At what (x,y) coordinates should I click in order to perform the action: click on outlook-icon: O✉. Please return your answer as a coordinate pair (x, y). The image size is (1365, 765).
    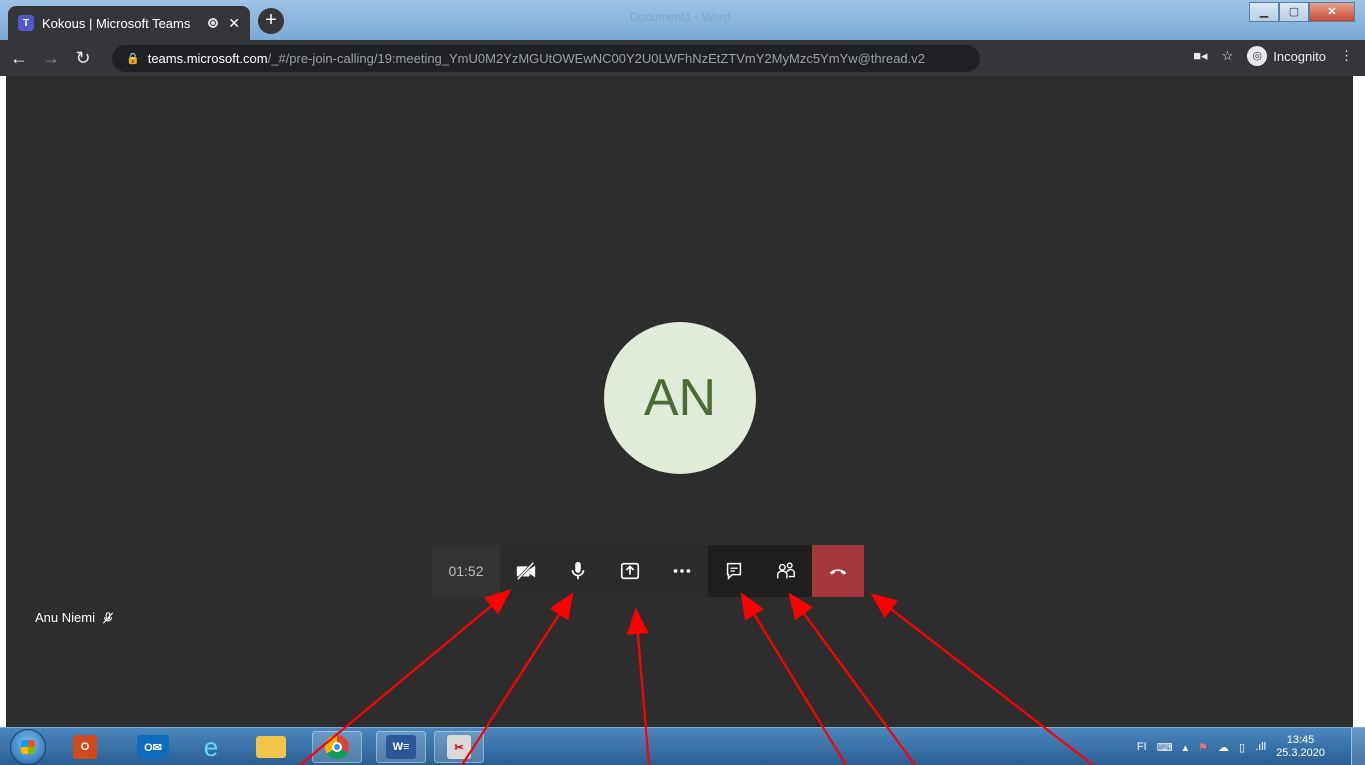
    Looking at the image, I should click on (153, 747).